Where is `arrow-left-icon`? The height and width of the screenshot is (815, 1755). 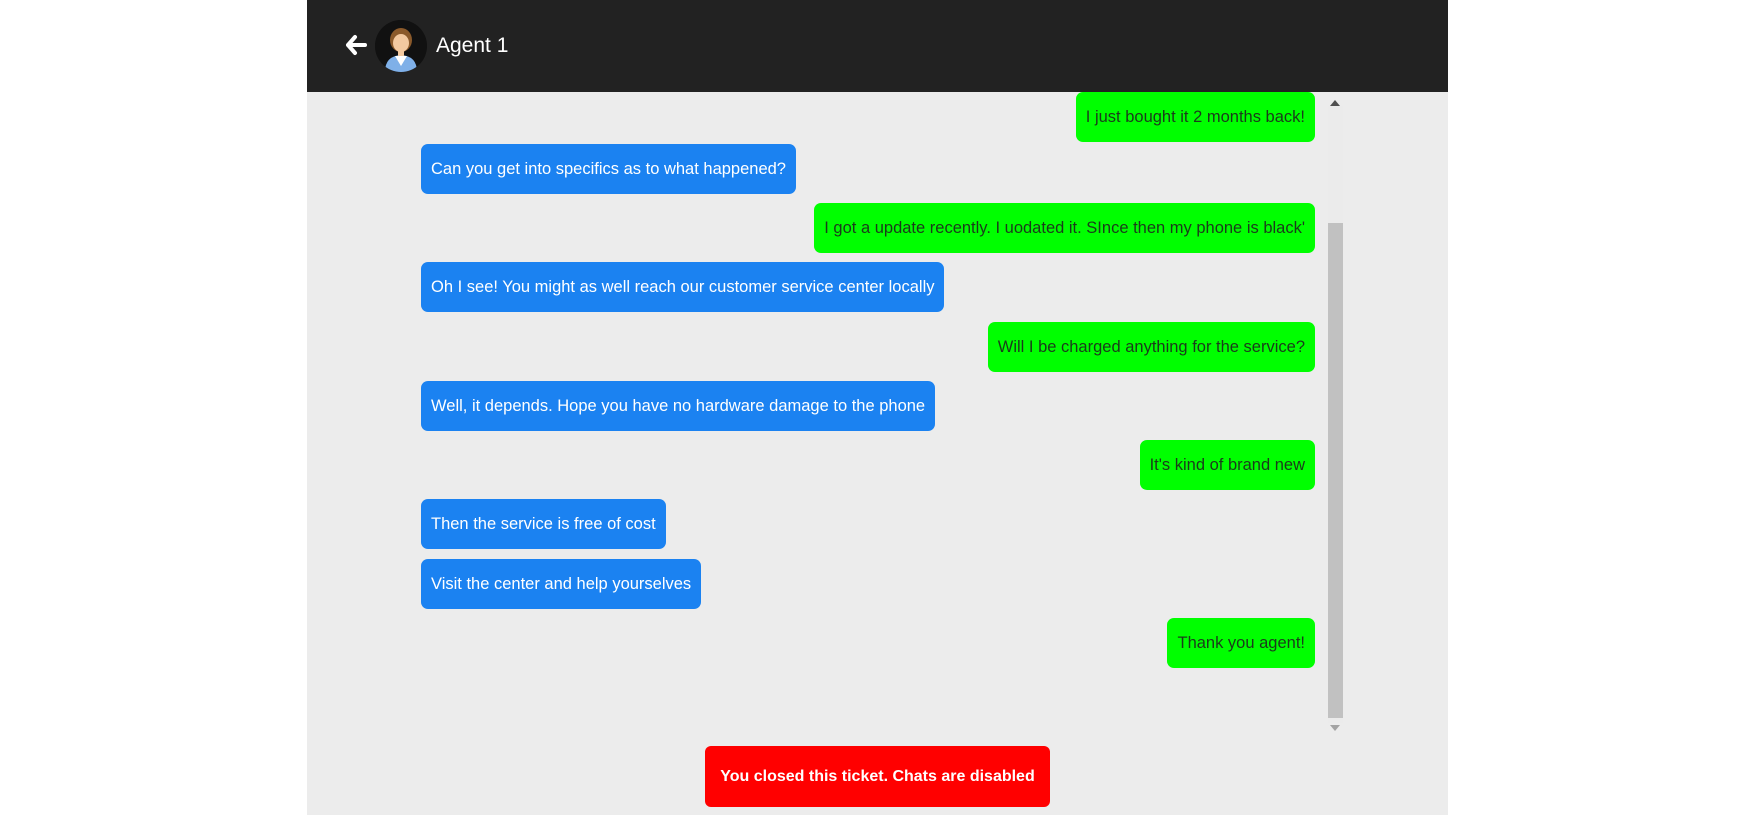
arrow-left-icon is located at coordinates (356, 45).